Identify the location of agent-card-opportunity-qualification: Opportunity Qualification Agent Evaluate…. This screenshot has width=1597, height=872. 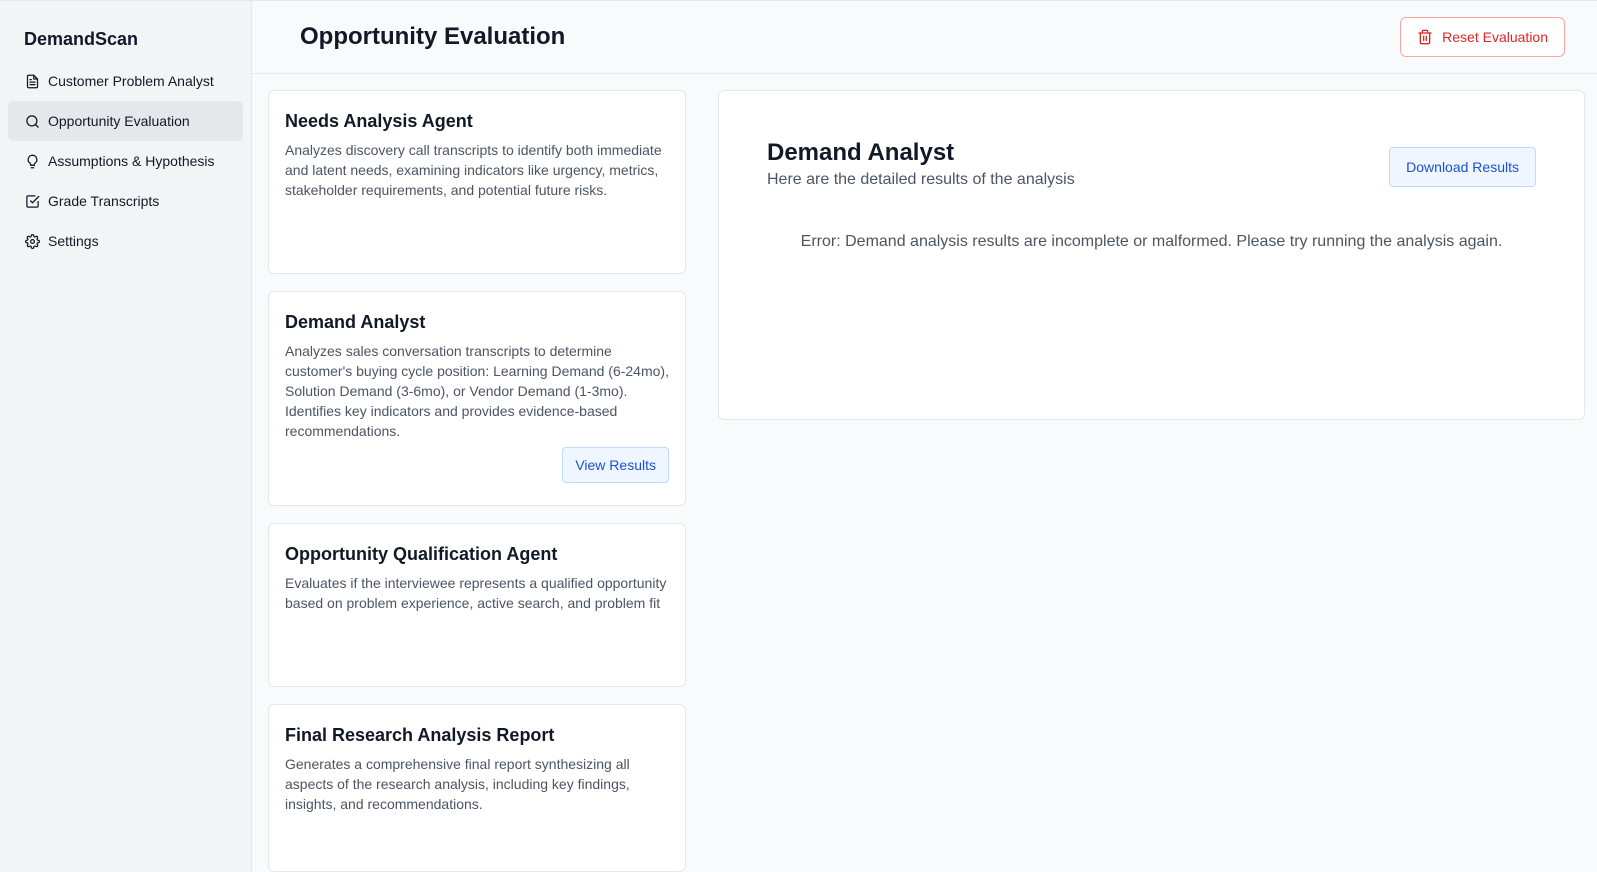
(477, 605).